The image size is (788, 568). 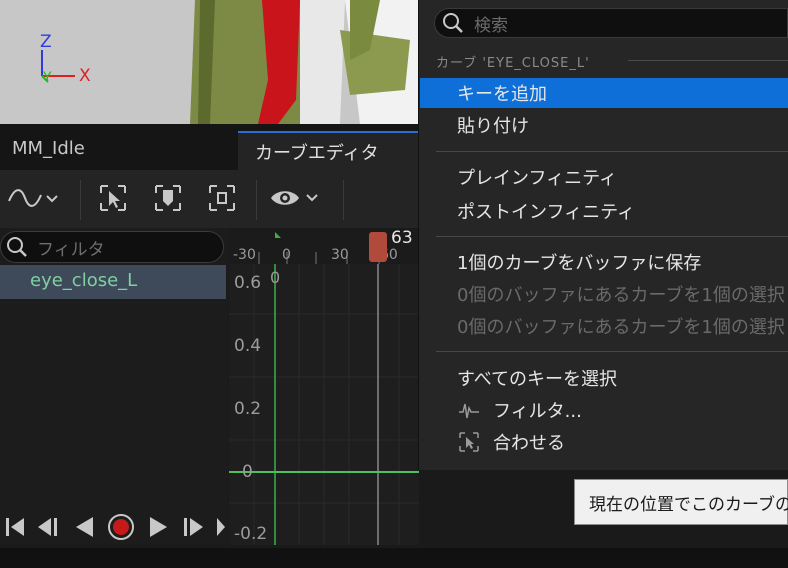 What do you see at coordinates (611, 23) in the screenshot?
I see `menu-search-input: 検索` at bounding box center [611, 23].